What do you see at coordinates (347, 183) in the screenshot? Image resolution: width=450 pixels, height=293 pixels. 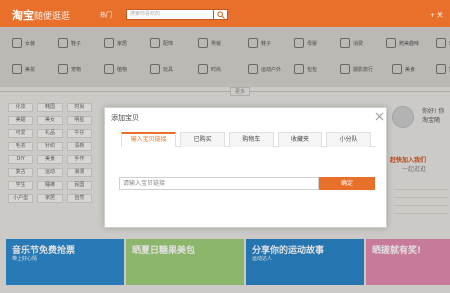 I see `confirm-button: 确定` at bounding box center [347, 183].